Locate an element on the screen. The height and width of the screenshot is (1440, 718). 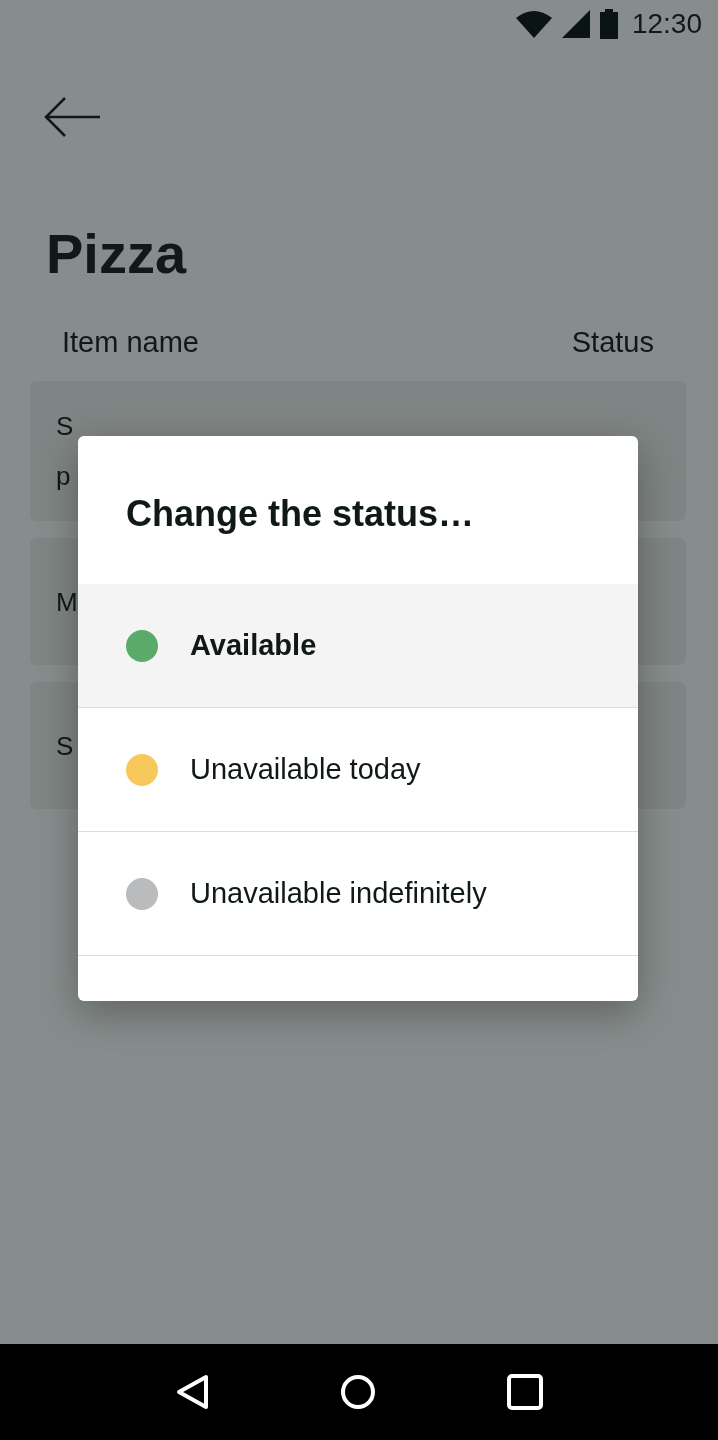
option-label: Available is located at coordinates (253, 645).